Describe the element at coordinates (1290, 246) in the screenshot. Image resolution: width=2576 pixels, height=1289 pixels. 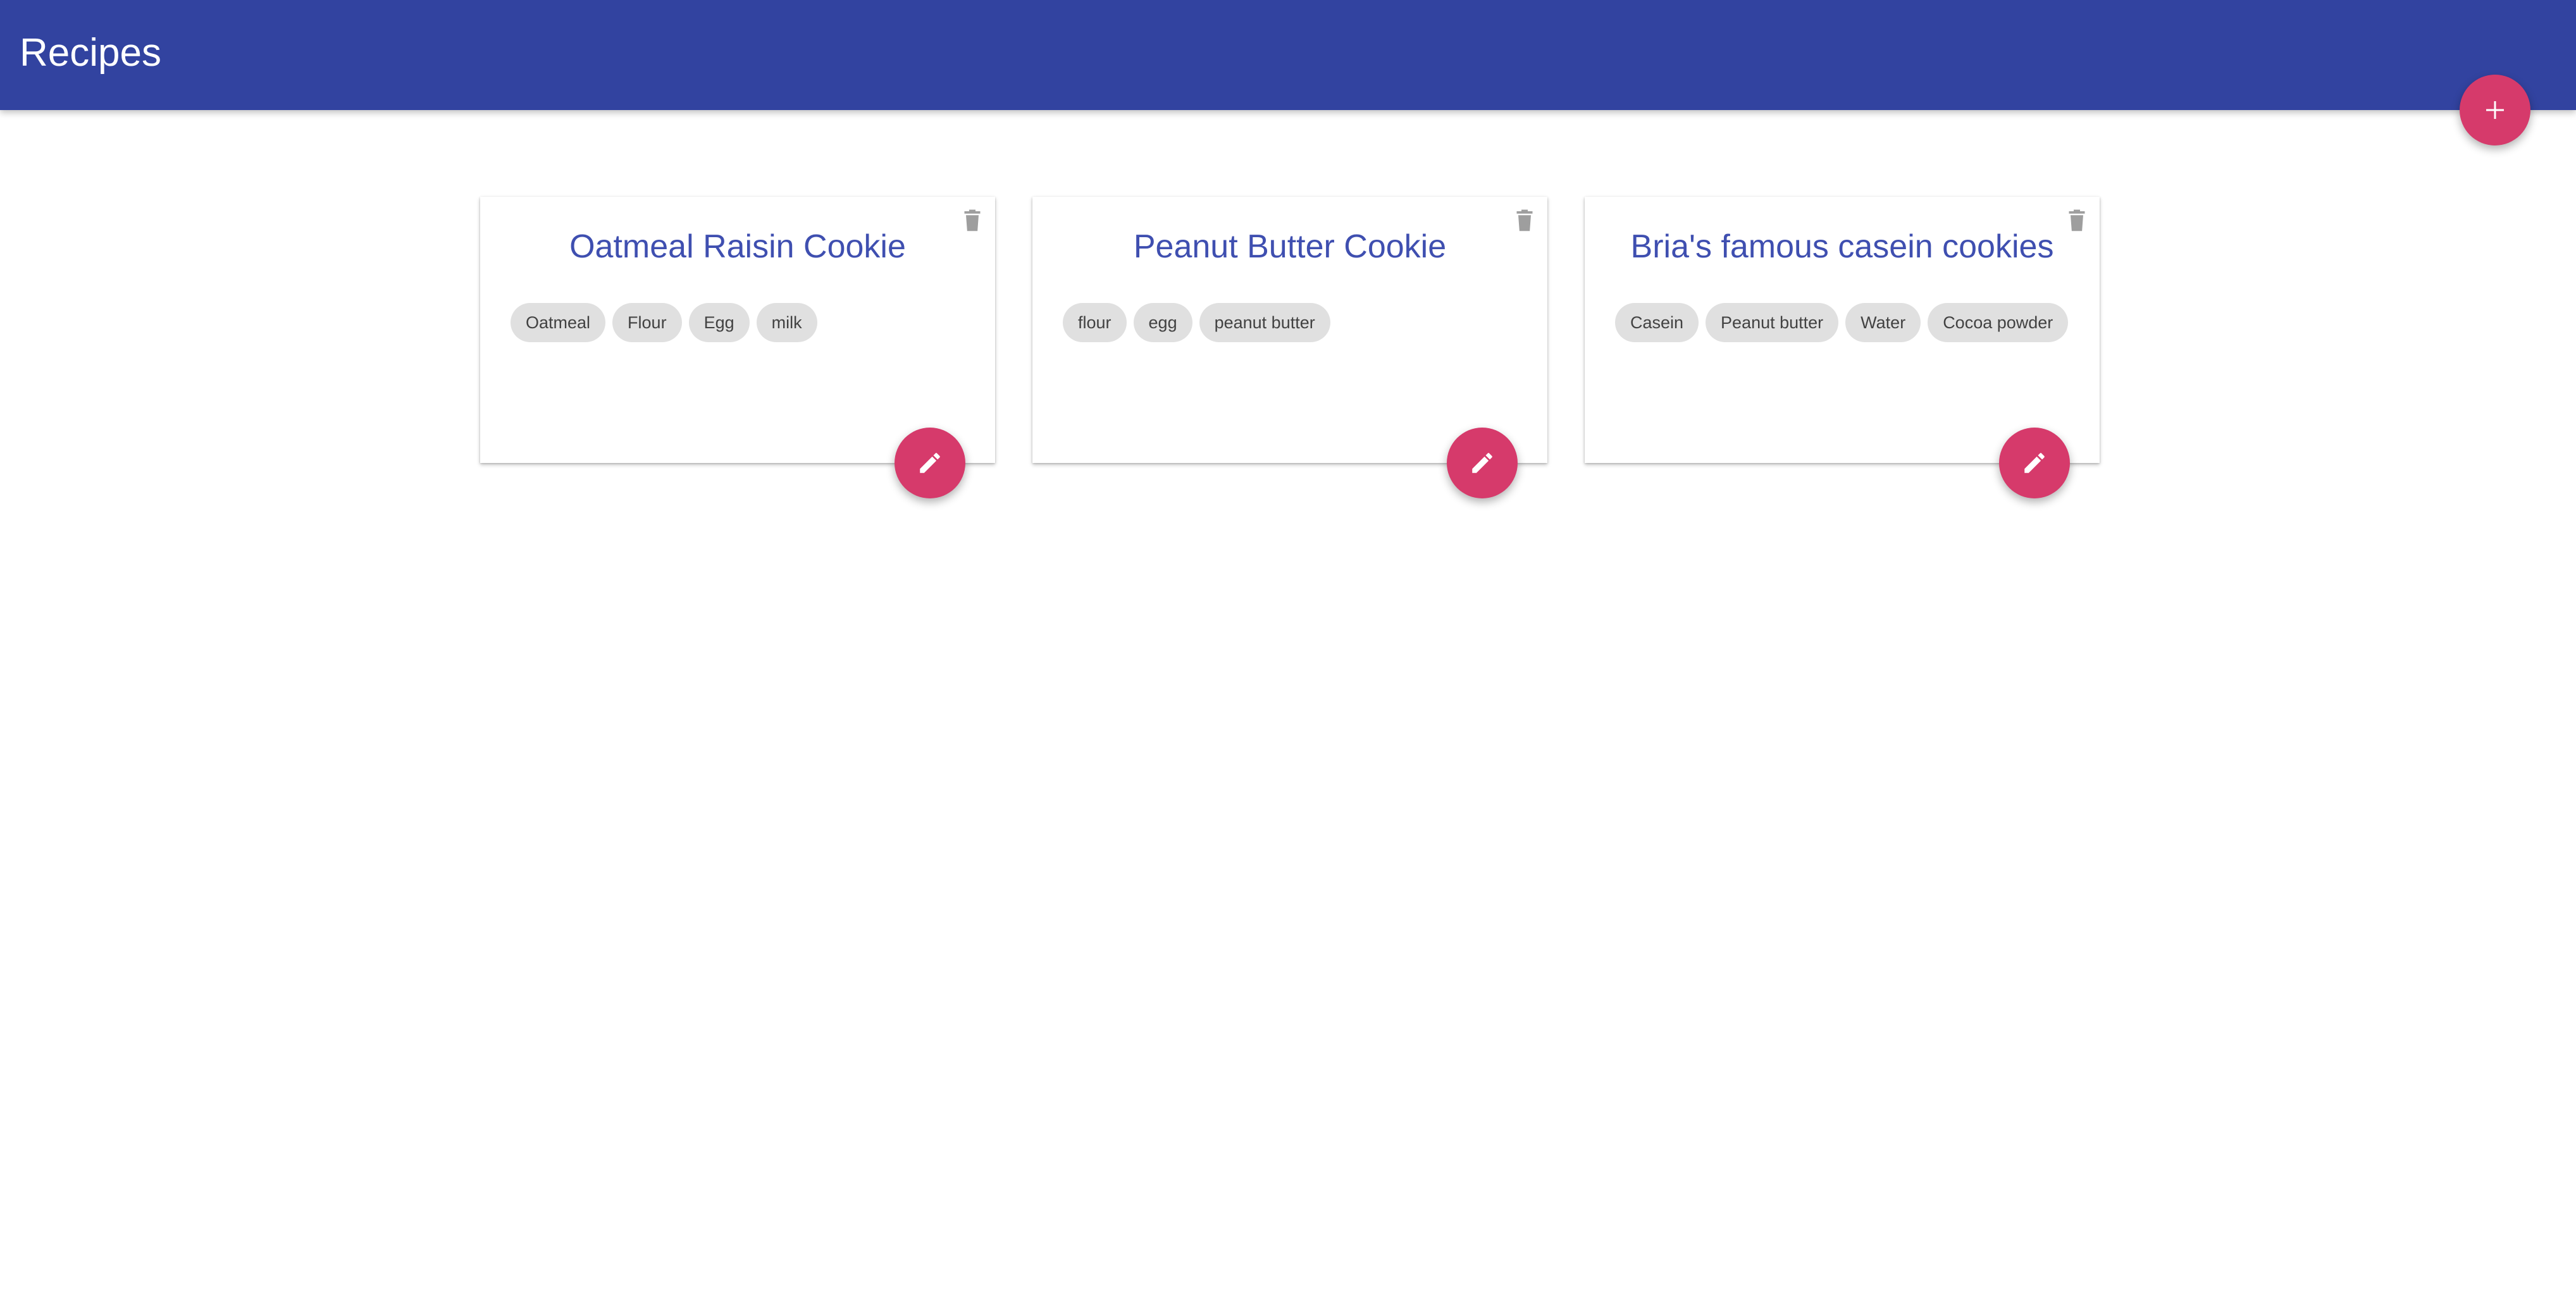
I see `recipe-title: Peanut Butter Cookie` at that location.